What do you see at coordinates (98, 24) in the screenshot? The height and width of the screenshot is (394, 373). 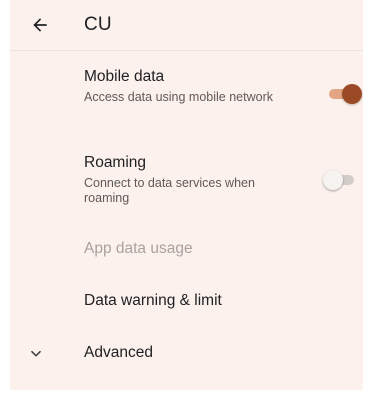 I see `page-title: CU` at bounding box center [98, 24].